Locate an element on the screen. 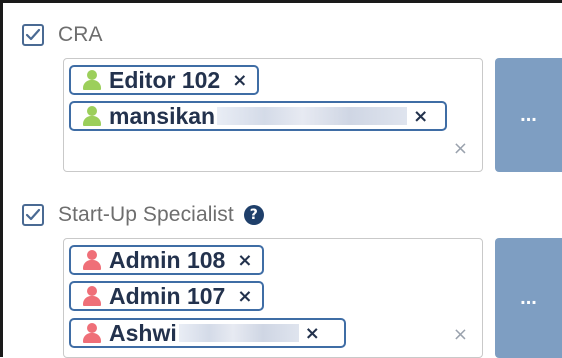 This screenshot has width=562, height=358. role-title: CRA is located at coordinates (80, 34).